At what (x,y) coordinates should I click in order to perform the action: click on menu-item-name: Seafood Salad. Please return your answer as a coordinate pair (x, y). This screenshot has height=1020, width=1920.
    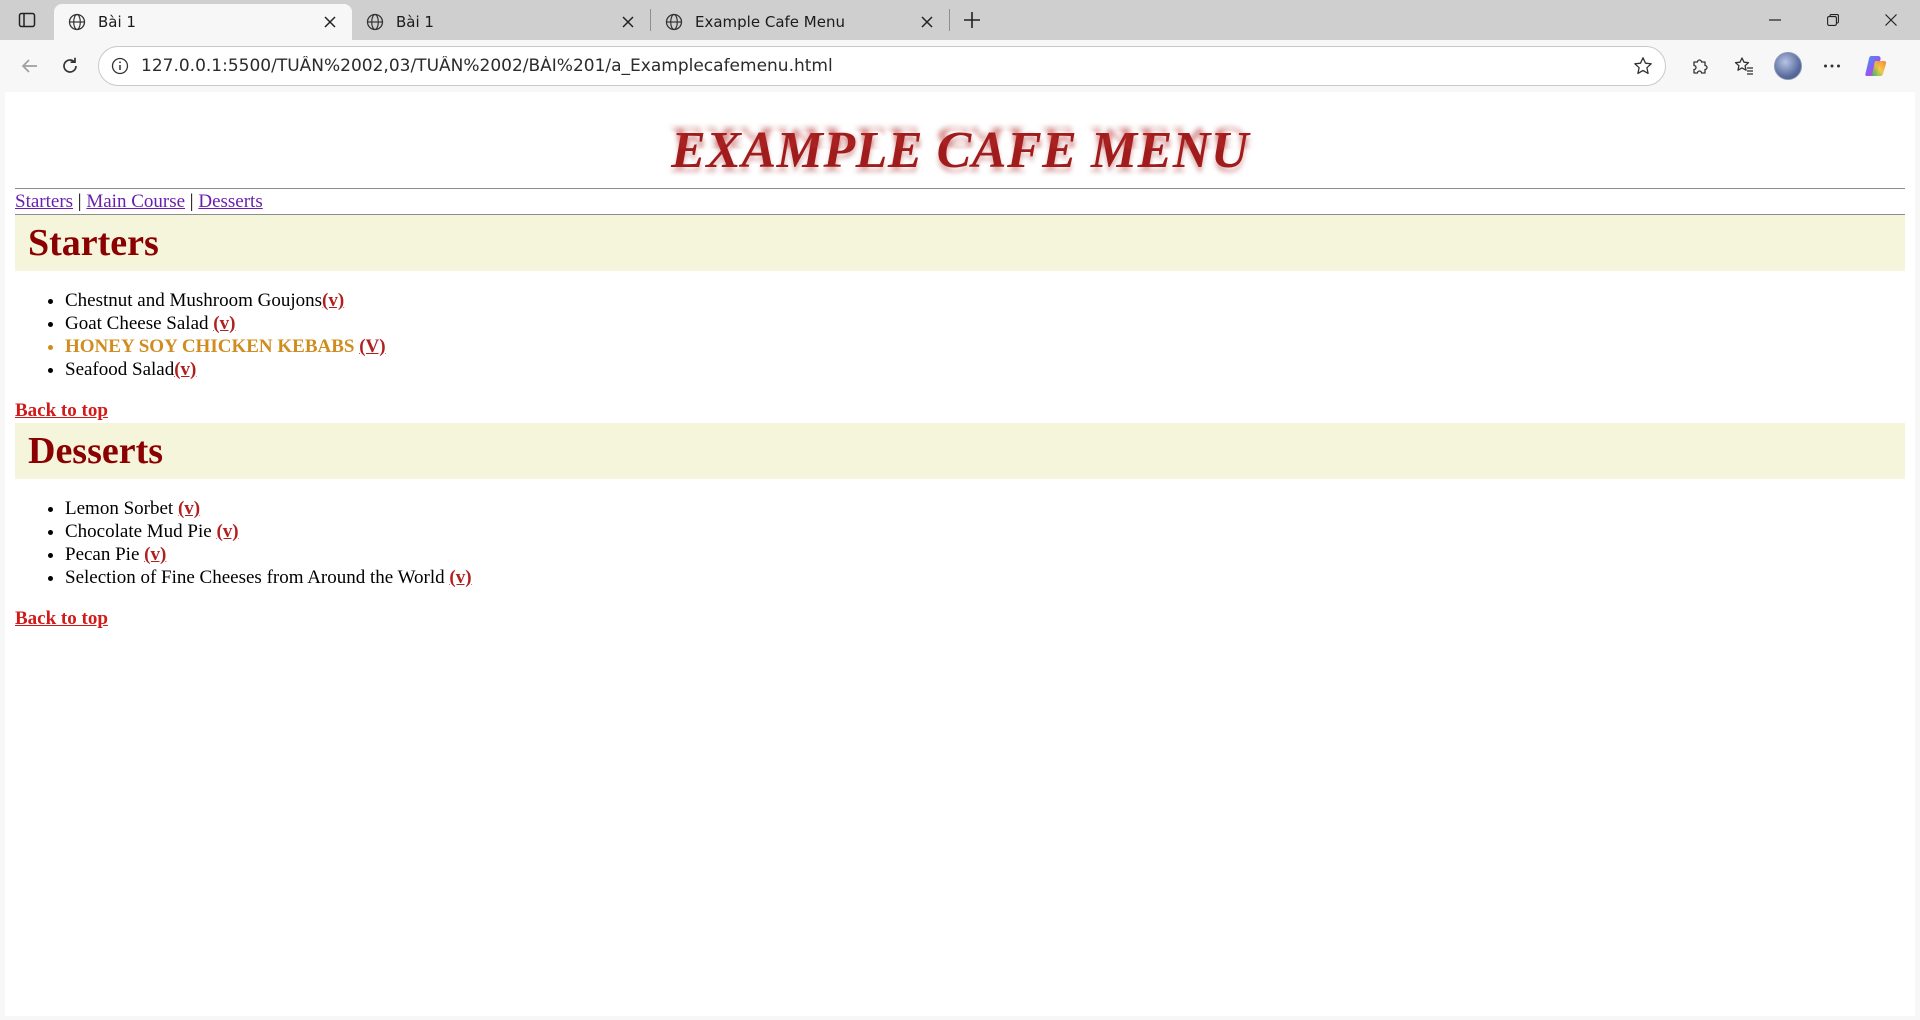
    Looking at the image, I should click on (120, 369).